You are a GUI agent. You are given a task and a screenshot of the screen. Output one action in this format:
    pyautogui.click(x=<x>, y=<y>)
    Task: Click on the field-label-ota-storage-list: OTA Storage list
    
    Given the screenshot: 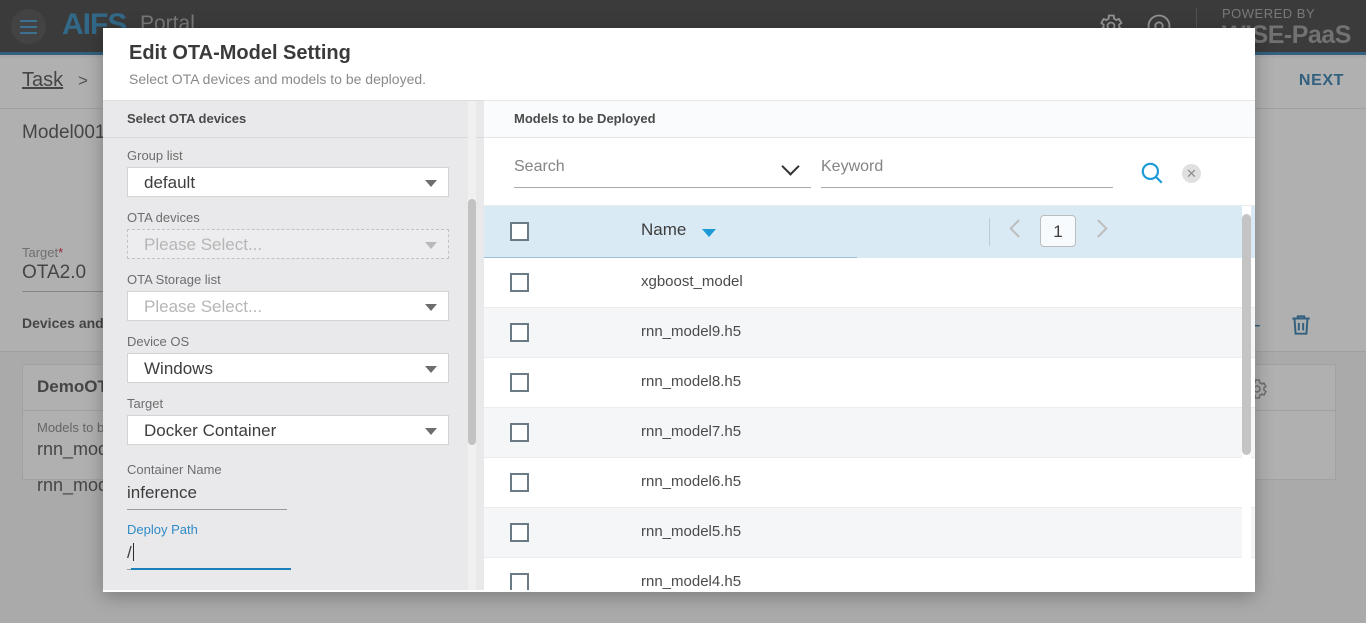 What is the action you would take?
    pyautogui.click(x=174, y=279)
    